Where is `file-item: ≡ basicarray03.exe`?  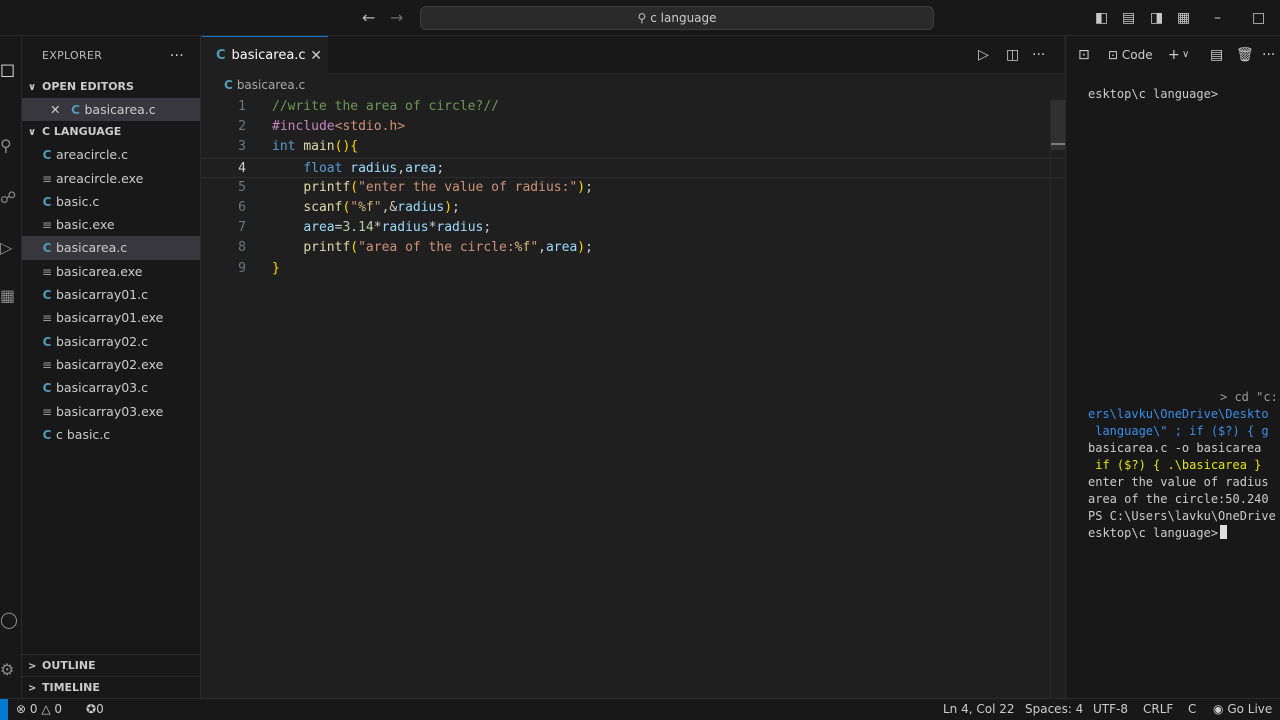 file-item: ≡ basicarray03.exe is located at coordinates (111, 411).